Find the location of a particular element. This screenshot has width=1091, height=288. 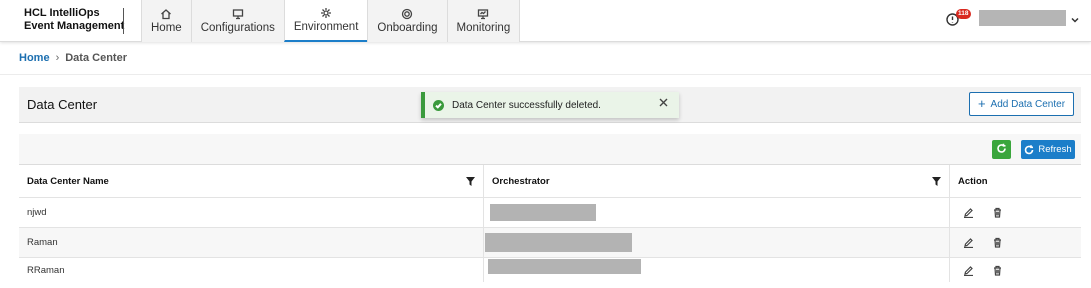

brand-logo: HCL IntelliOps Event Management is located at coordinates (74, 20).